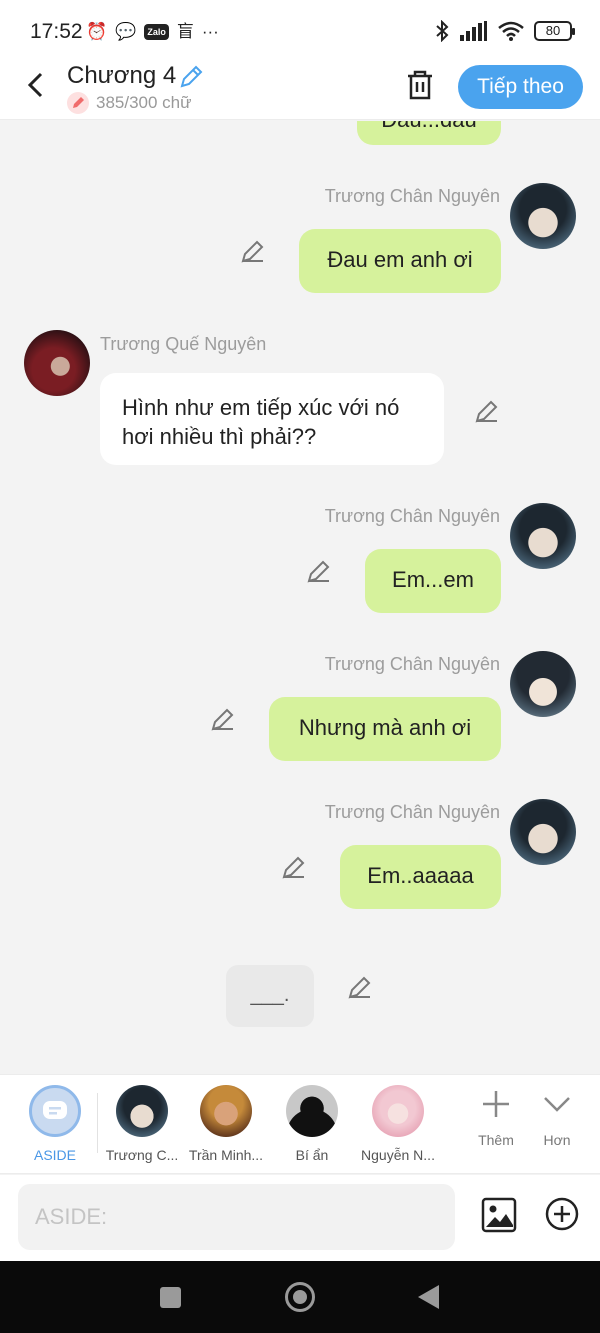 The width and height of the screenshot is (600, 1333). Describe the element at coordinates (183, 344) in the screenshot. I see `sender-name: Trương Quế Nguyên` at that location.